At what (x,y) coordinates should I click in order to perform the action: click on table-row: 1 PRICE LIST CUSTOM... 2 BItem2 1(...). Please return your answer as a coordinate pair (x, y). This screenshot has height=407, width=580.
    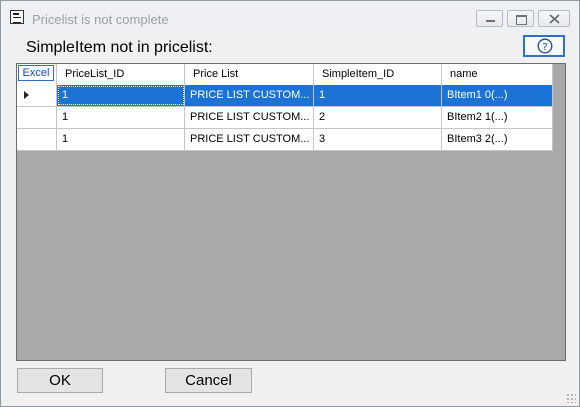
    Looking at the image, I should click on (285, 118).